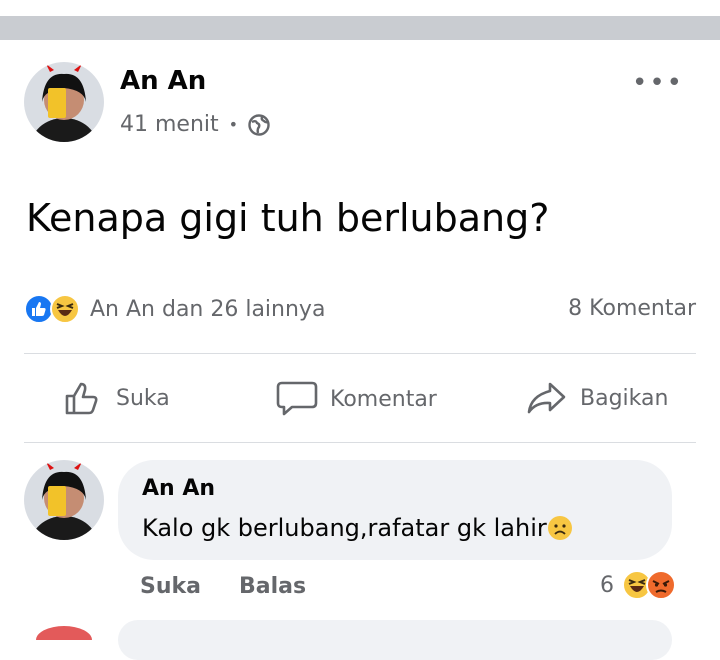  I want to click on haha-icon, so click(65, 309).